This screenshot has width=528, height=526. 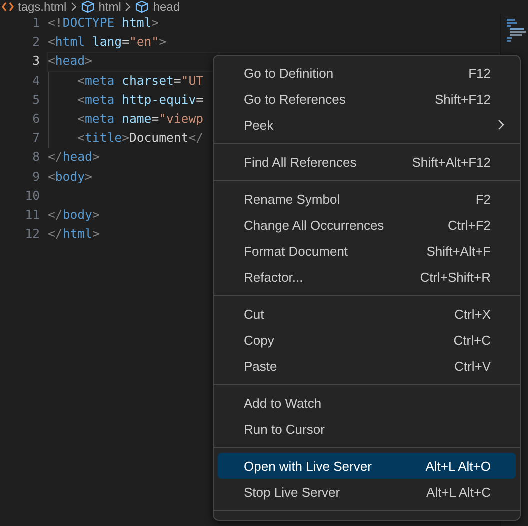 I want to click on menu-item: Run to Cursor, so click(x=367, y=429).